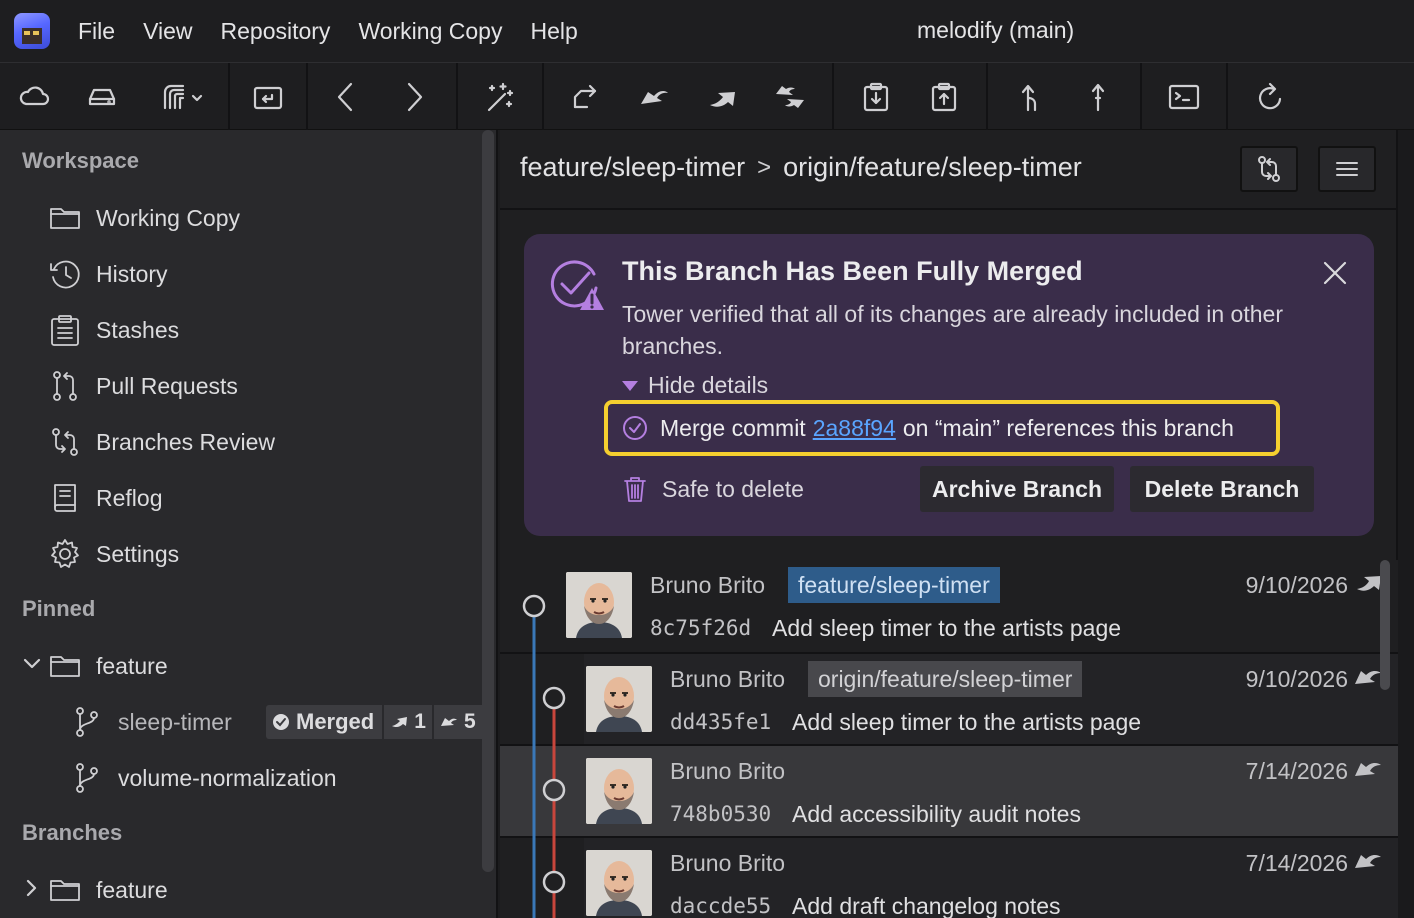 This screenshot has width=1414, height=918. I want to click on behind-count-badge: 5, so click(457, 722).